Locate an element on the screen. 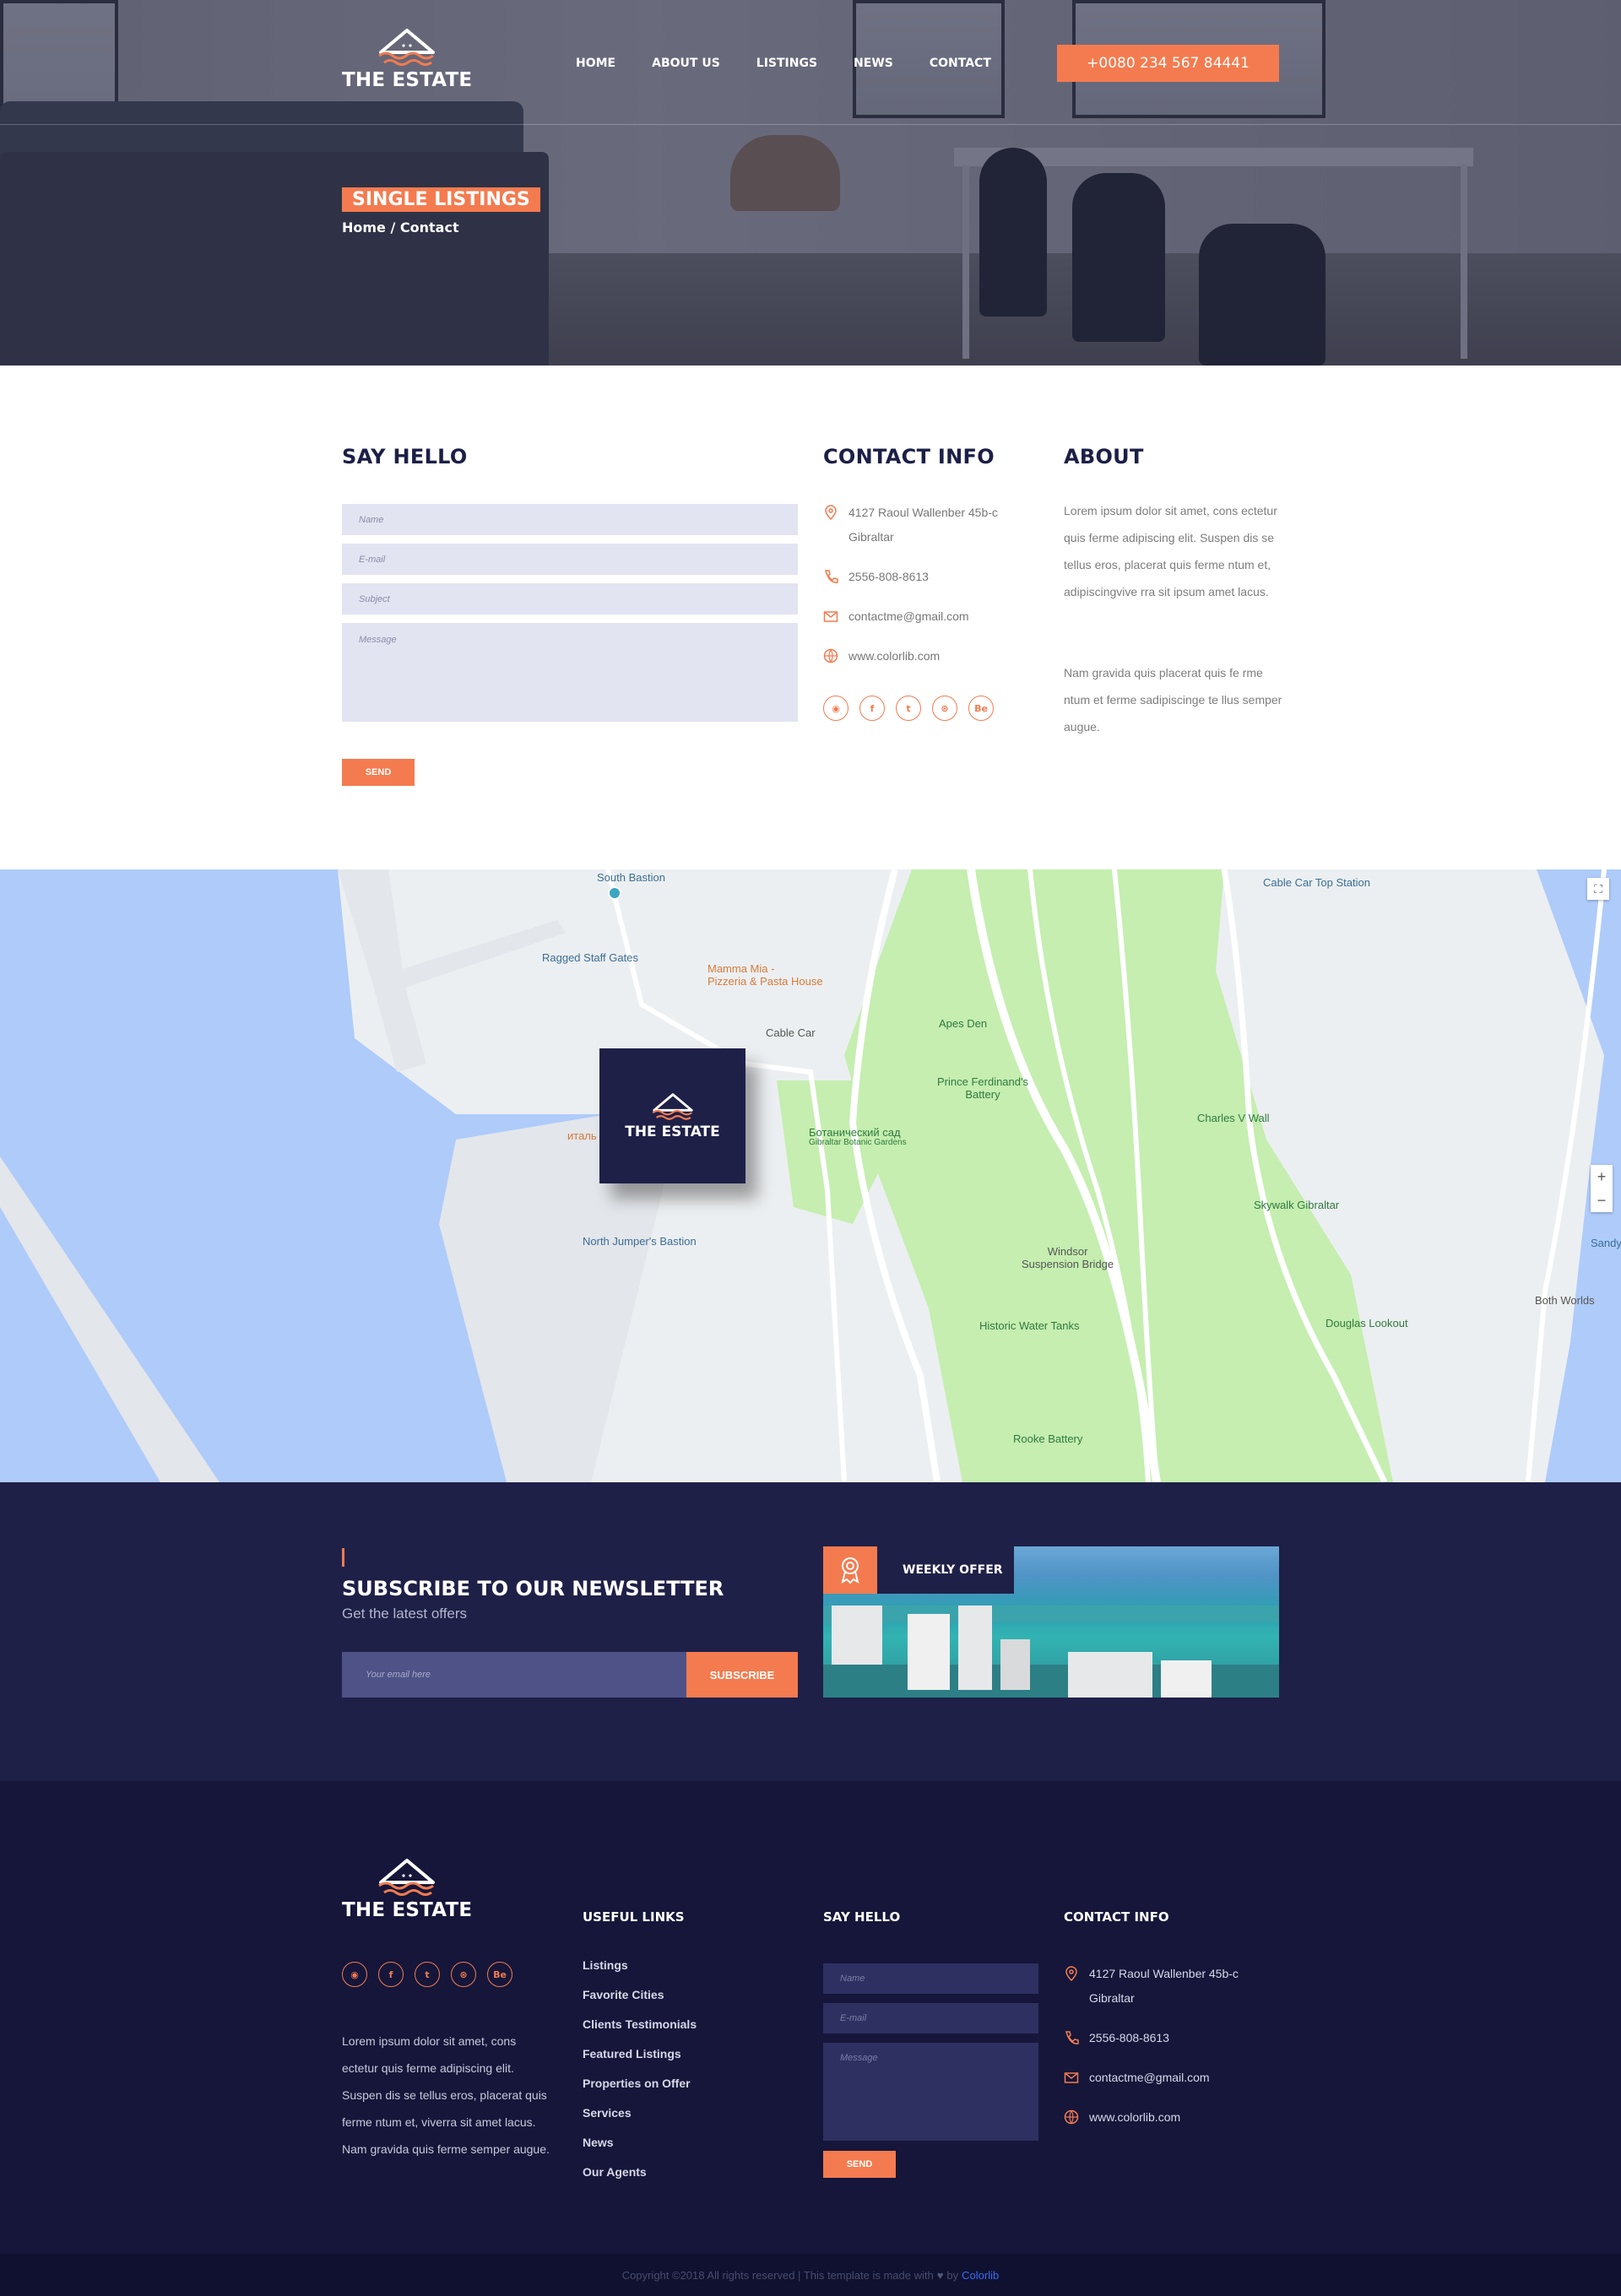 The image size is (1621, 2296). message-textarea: Message is located at coordinates (570, 672).